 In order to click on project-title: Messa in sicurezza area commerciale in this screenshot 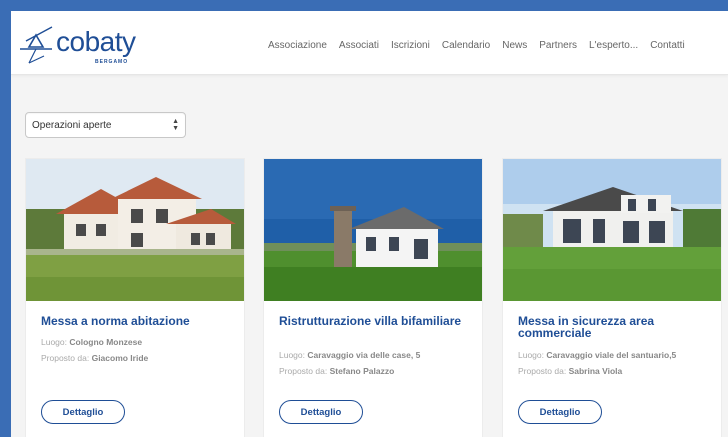, I will do `click(616, 327)`.